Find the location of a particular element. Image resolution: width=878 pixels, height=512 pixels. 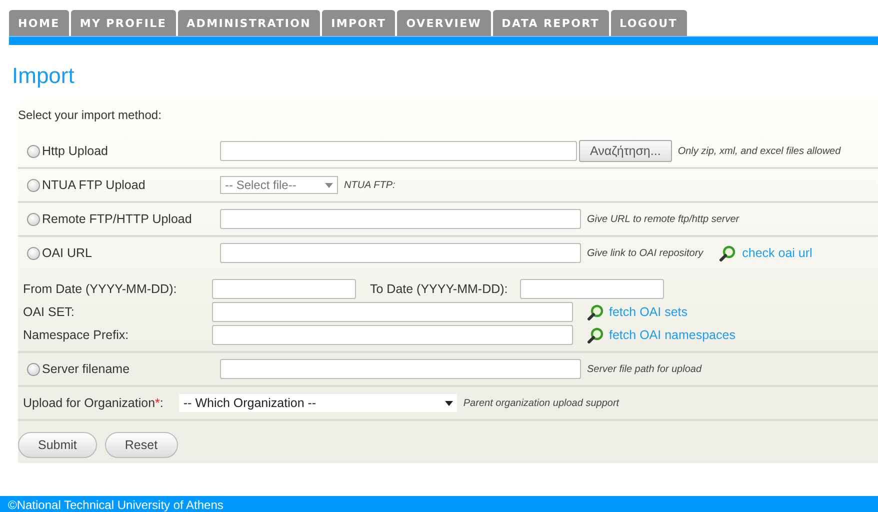

organization-dropdown: -- Which Organization -- is located at coordinates (318, 403).